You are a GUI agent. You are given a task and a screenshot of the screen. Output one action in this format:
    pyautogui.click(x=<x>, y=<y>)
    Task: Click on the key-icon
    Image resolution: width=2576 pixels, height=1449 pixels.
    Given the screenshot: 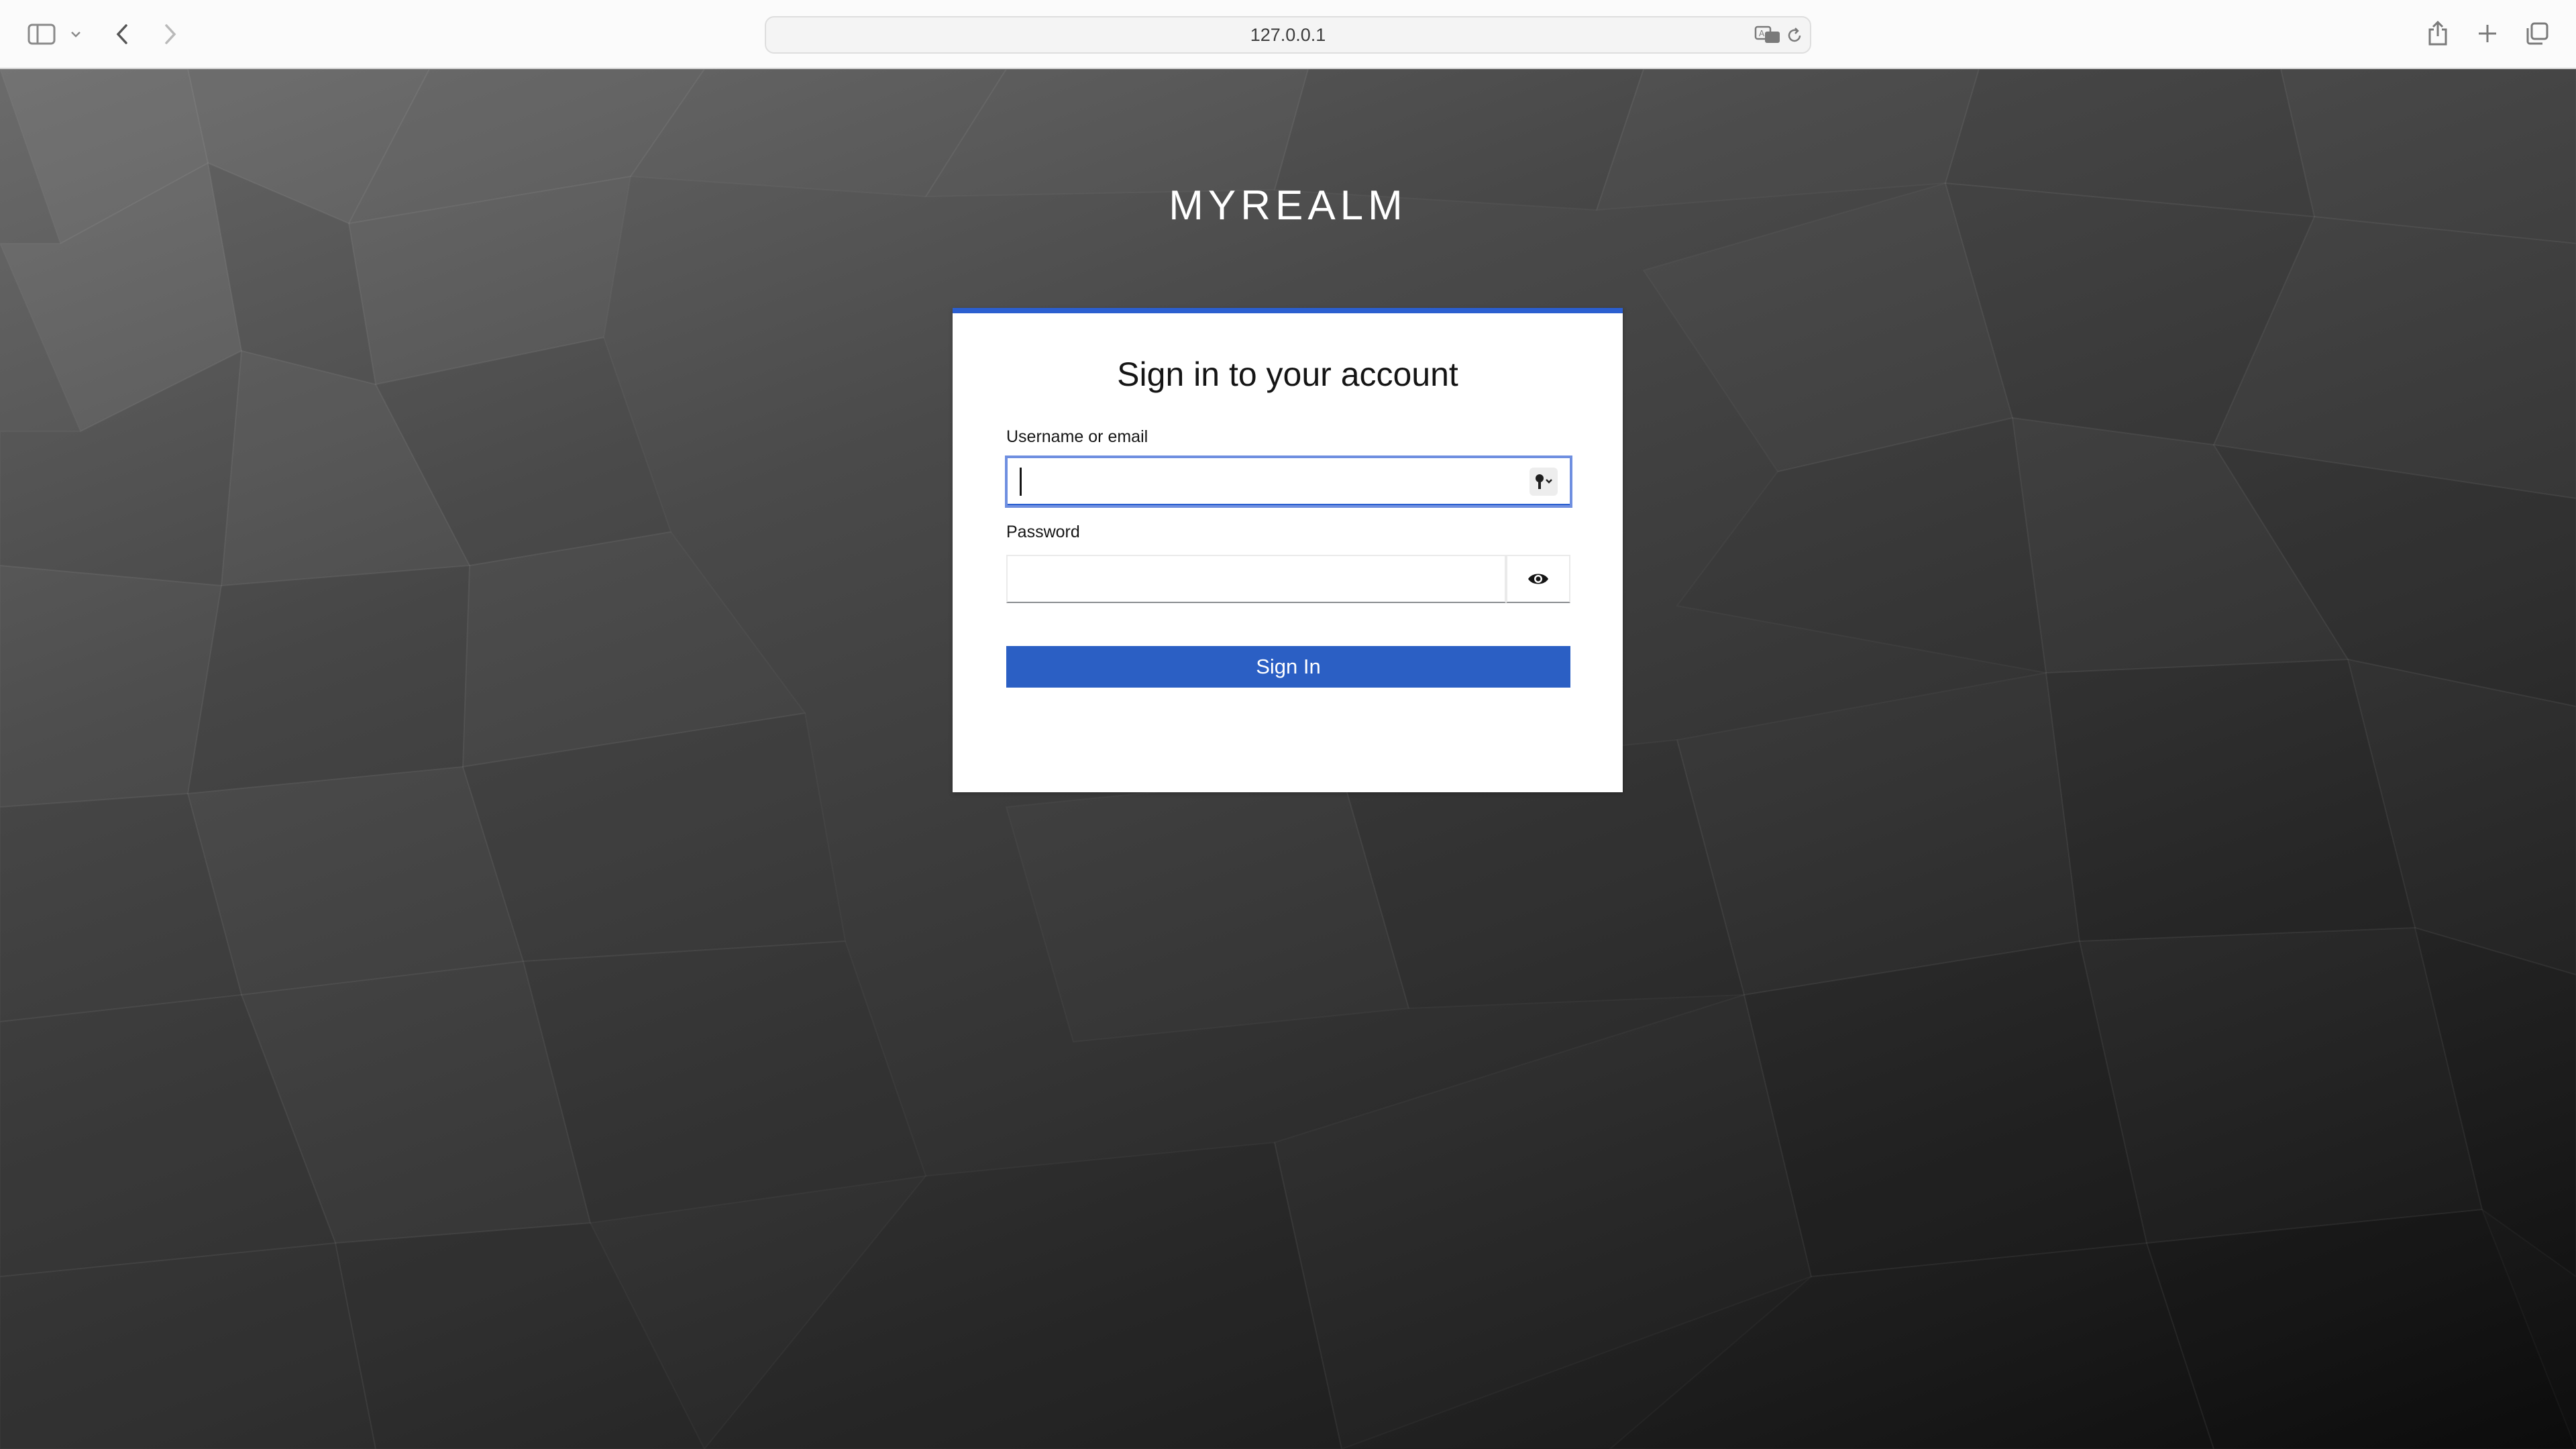 What is the action you would take?
    pyautogui.click(x=1544, y=481)
    